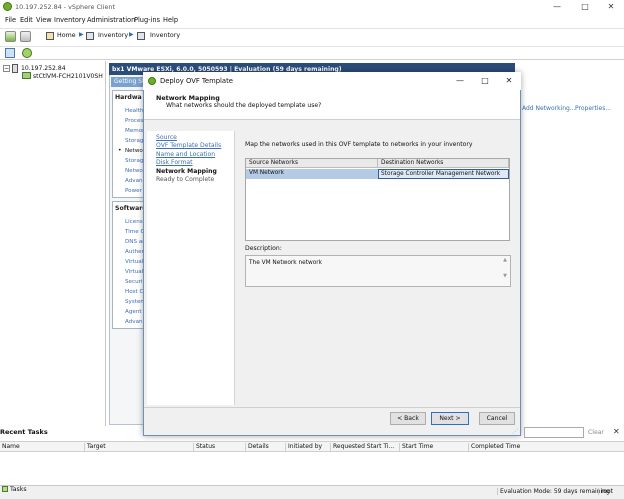  Describe the element at coordinates (6, 68) in the screenshot. I see `collapse-icon: −` at that location.